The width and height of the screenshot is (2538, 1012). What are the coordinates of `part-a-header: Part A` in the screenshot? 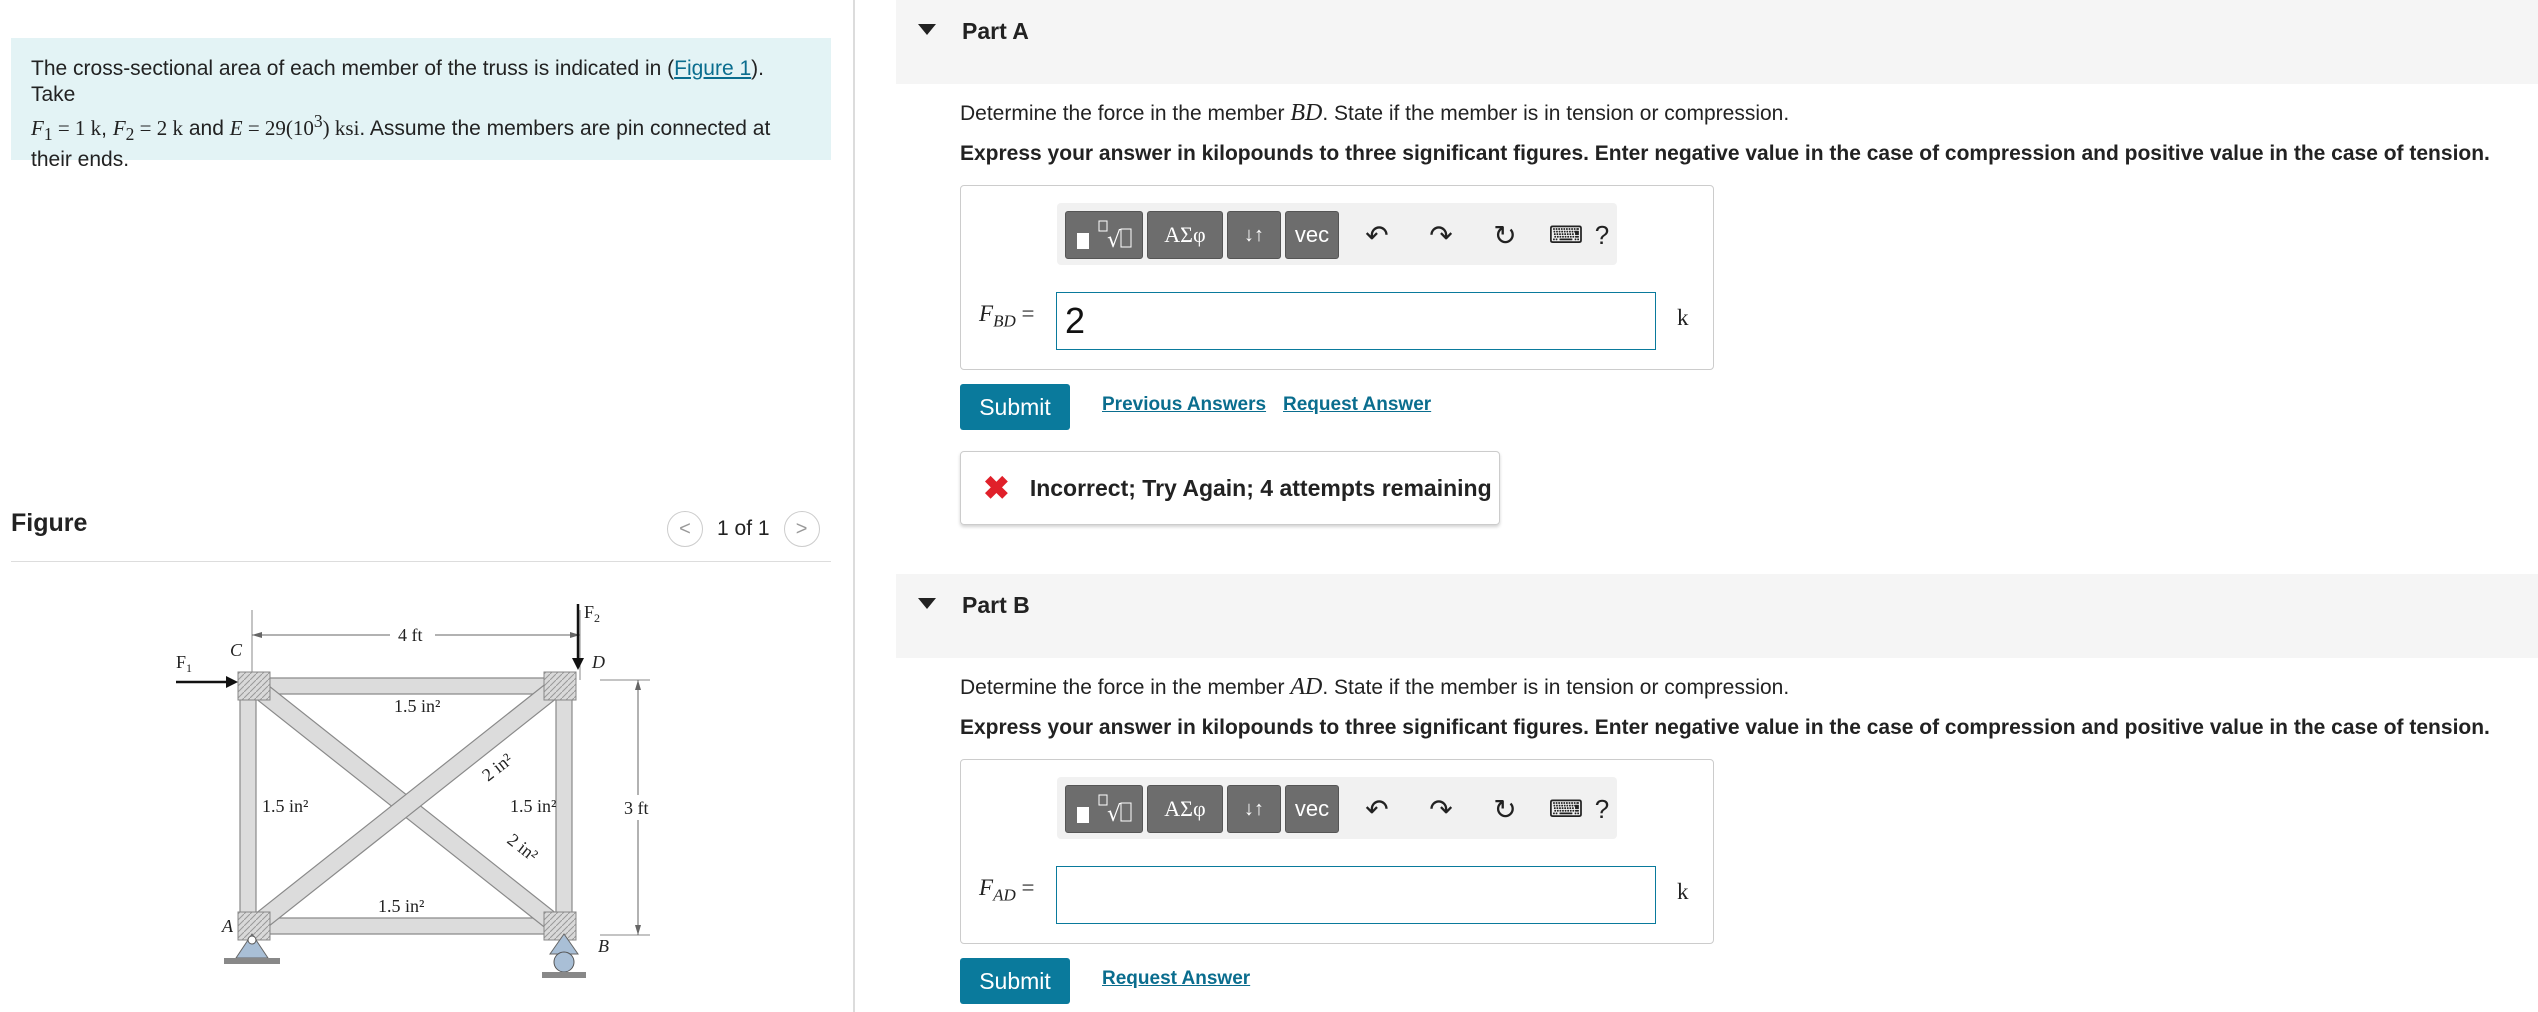 It's located at (1717, 42).